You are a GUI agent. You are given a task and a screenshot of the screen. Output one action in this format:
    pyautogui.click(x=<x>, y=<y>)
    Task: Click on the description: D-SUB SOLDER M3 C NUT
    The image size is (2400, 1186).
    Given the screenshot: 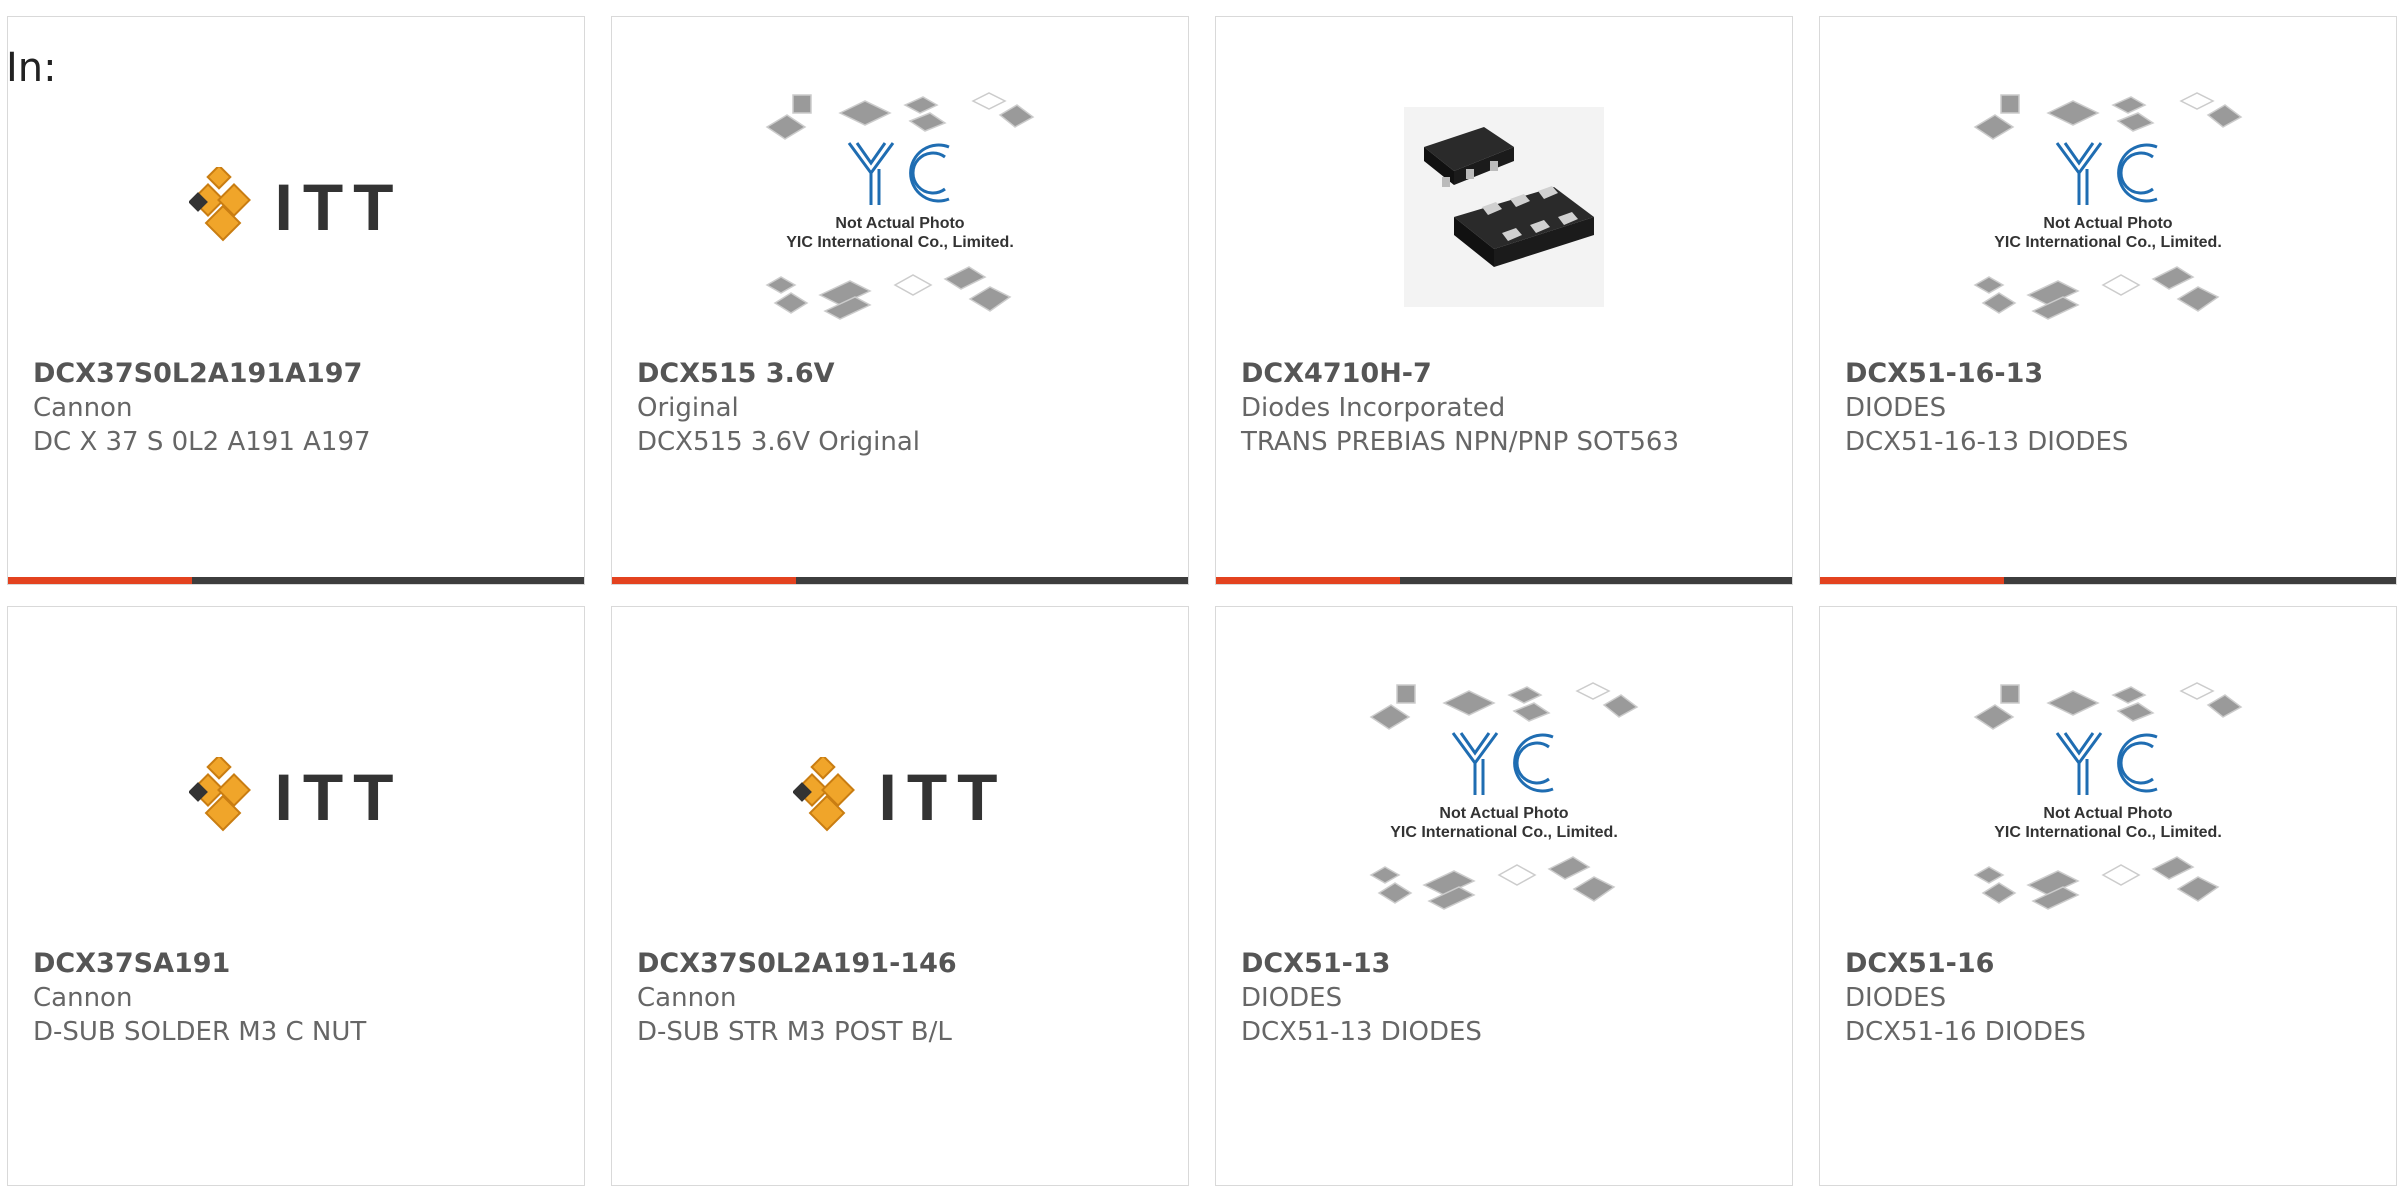 What is the action you would take?
    pyautogui.click(x=200, y=1032)
    